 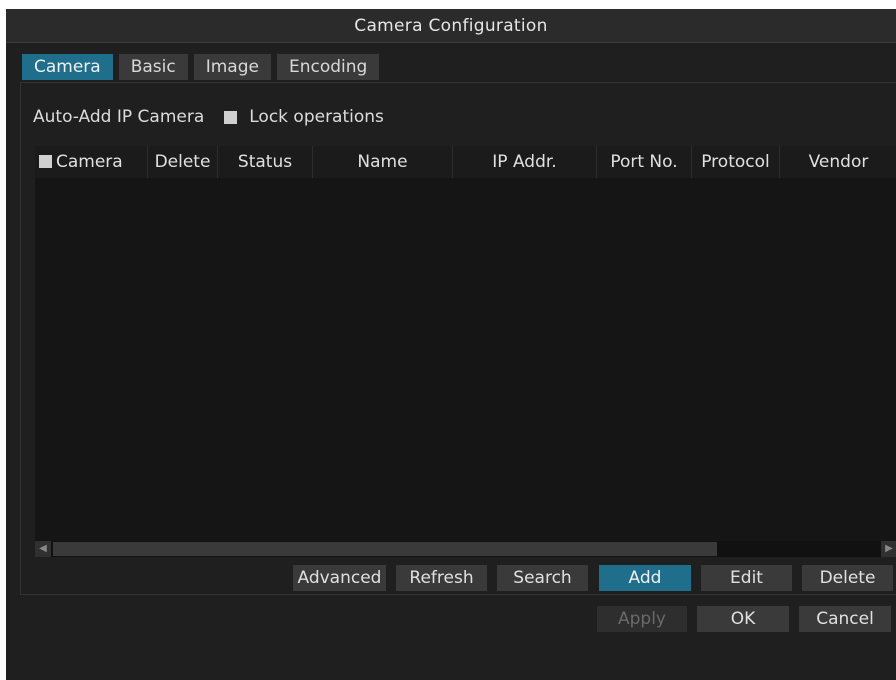 I want to click on column-header-camera: Camera, so click(x=91, y=162).